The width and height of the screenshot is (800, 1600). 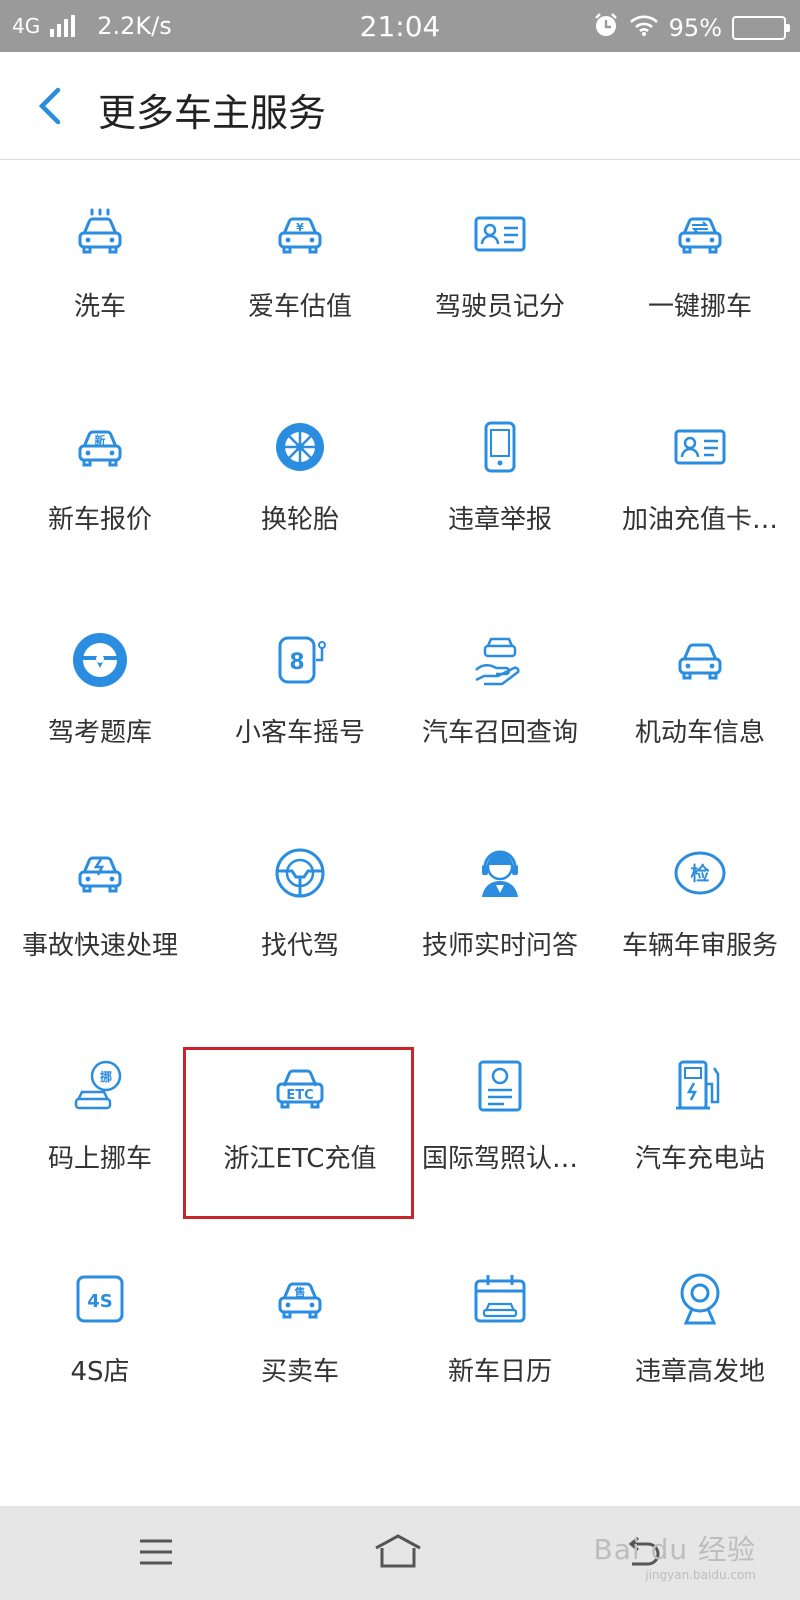 I want to click on service-item: 洗车, so click(x=100, y=266).